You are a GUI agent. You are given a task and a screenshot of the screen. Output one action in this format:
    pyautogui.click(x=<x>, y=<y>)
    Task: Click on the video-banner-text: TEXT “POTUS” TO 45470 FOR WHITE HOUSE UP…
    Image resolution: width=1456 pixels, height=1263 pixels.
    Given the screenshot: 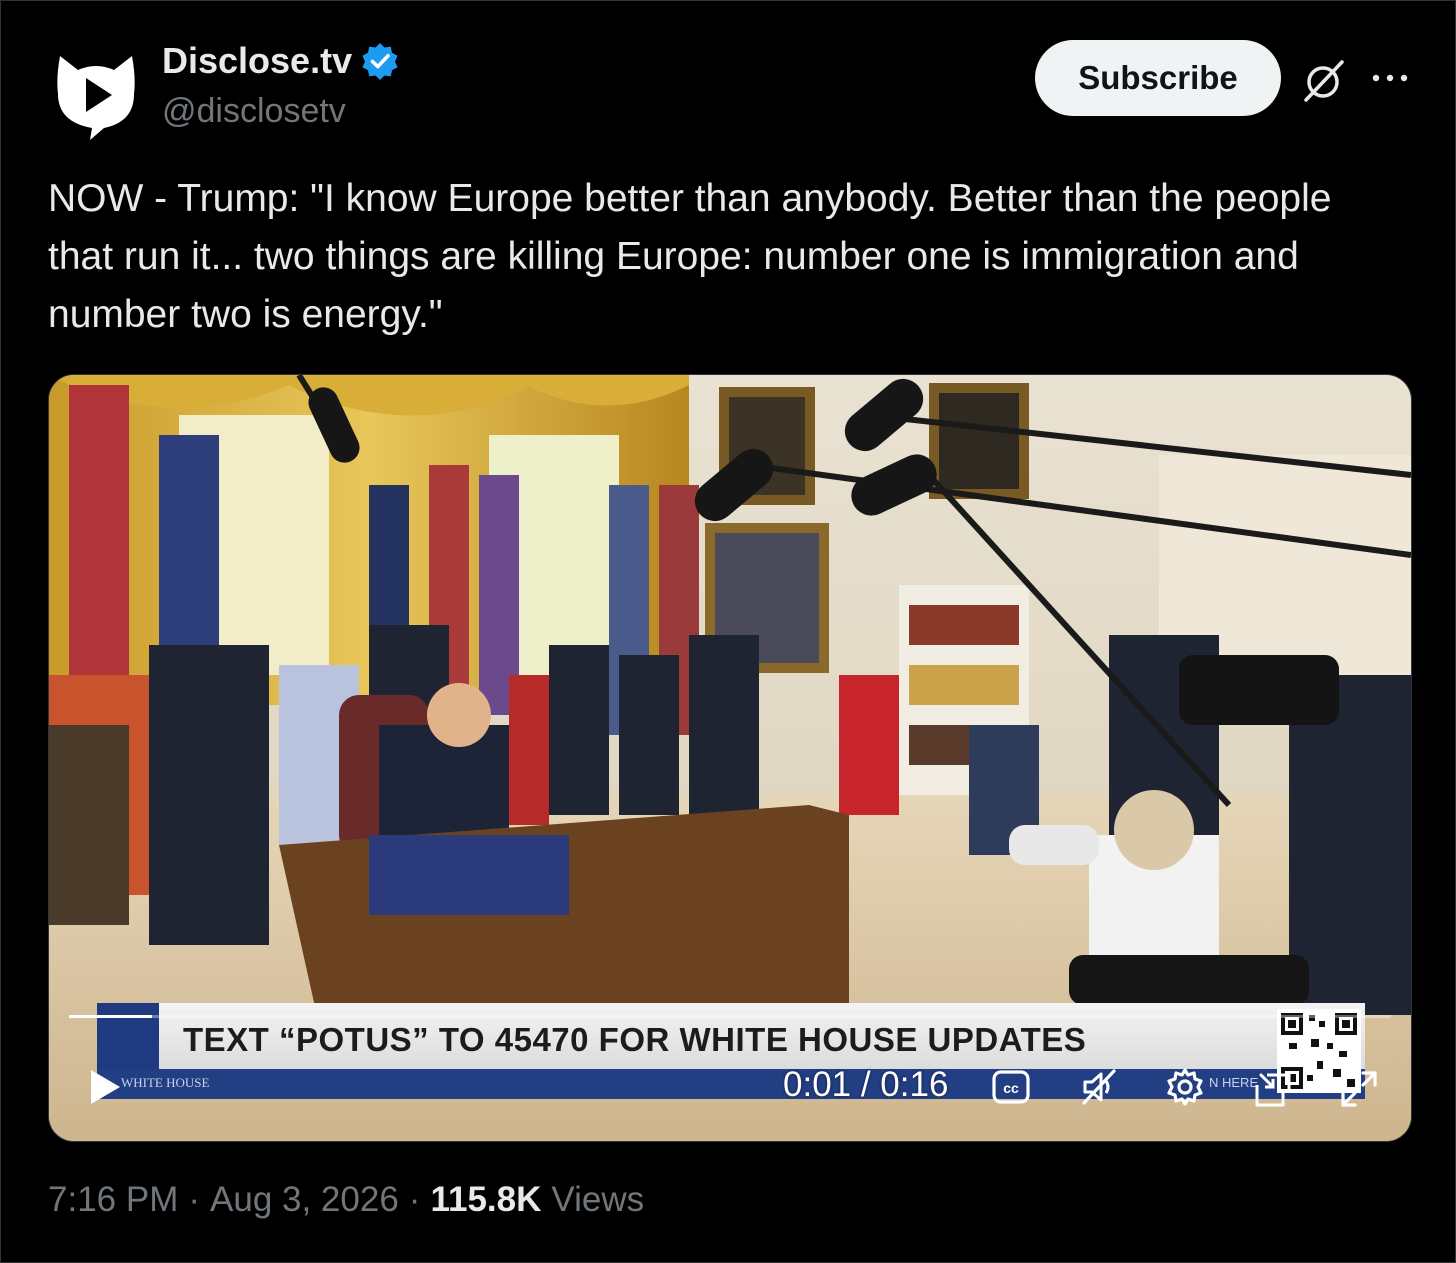 What is the action you would take?
    pyautogui.click(x=635, y=1039)
    